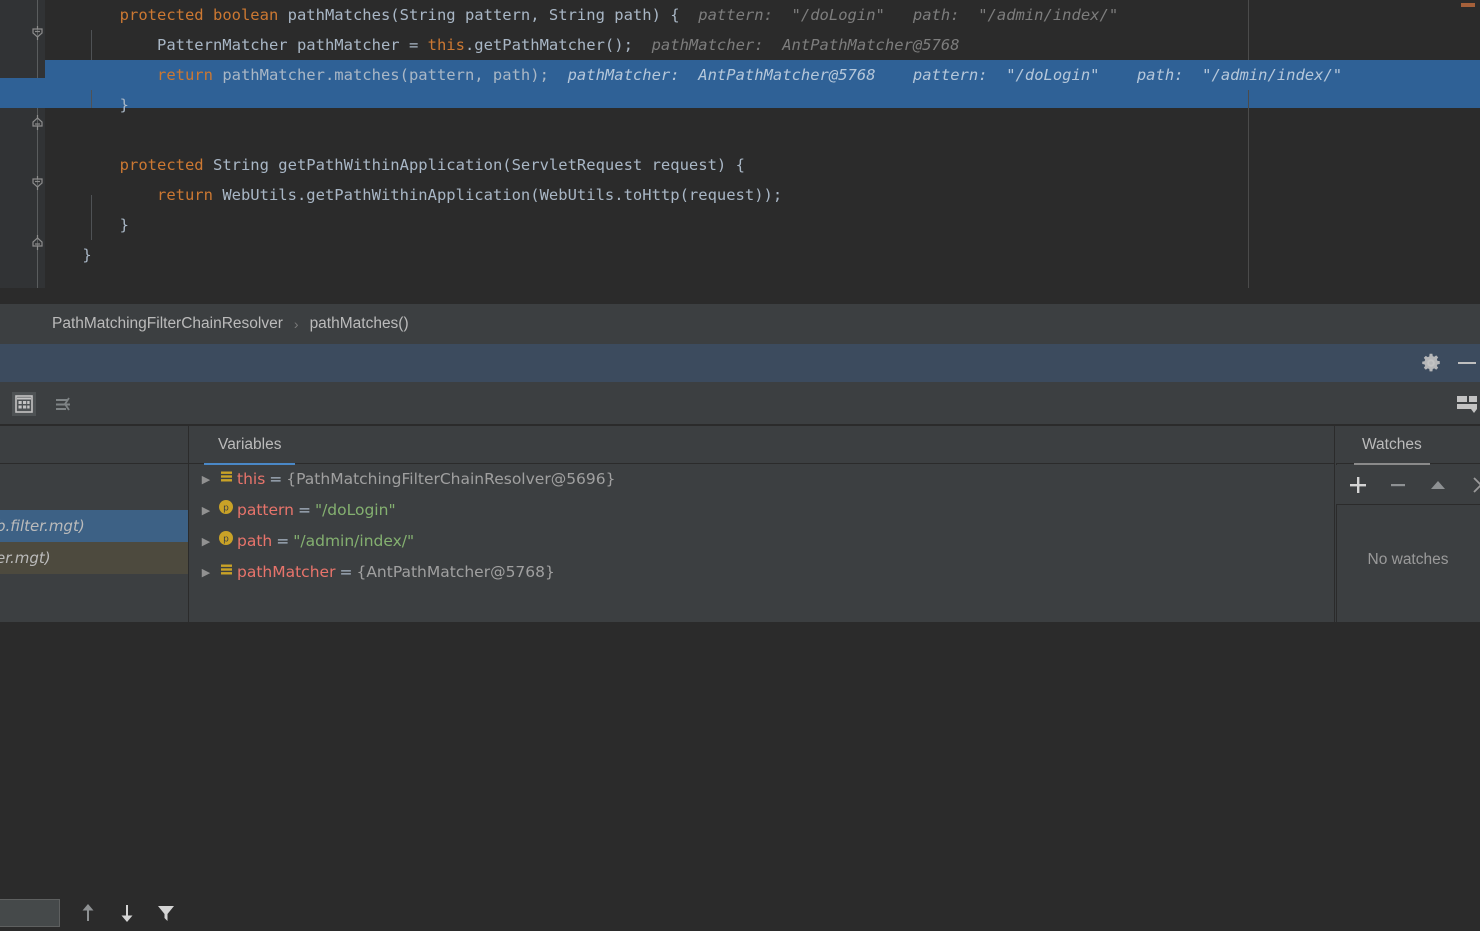 Image resolution: width=1480 pixels, height=931 pixels. Describe the element at coordinates (1392, 445) in the screenshot. I see `tab-watches: Watches` at that location.